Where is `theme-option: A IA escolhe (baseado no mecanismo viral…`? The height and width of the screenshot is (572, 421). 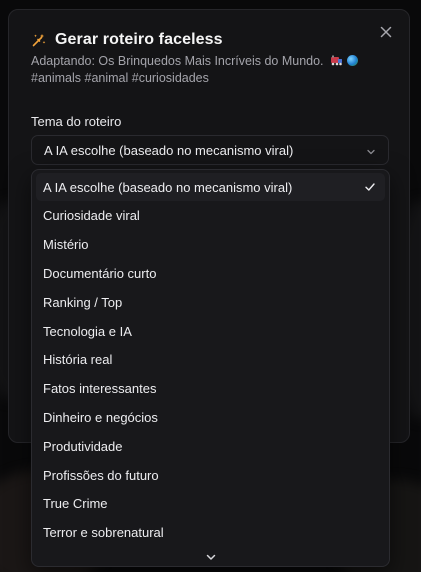 theme-option: A IA escolhe (baseado no mecanismo viral… is located at coordinates (210, 187).